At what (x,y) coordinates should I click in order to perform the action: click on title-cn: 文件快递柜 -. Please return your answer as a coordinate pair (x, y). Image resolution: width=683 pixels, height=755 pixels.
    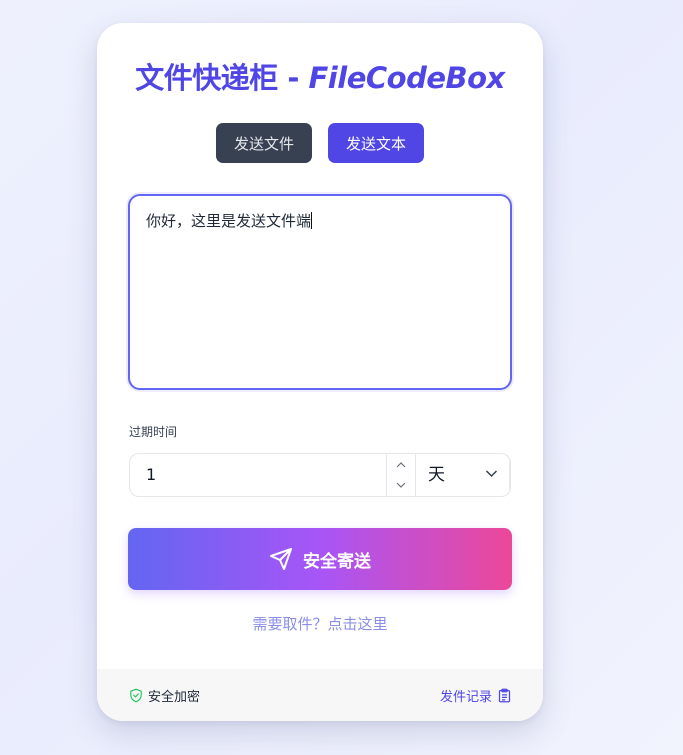
    Looking at the image, I should click on (222, 78).